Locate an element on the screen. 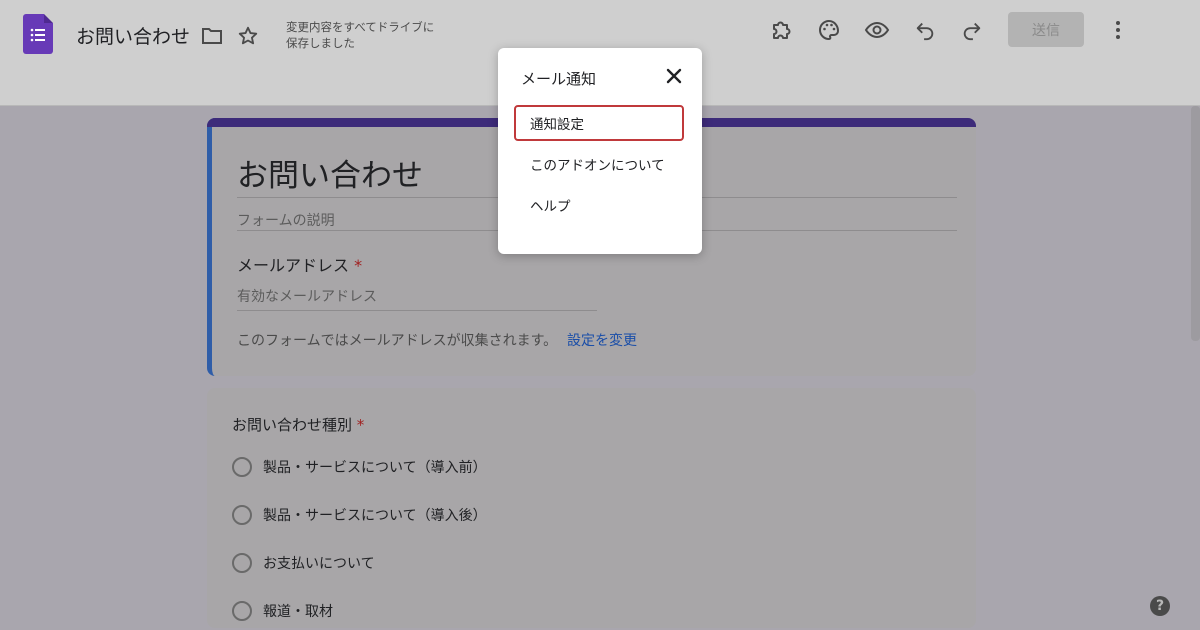  menu-item-notification-settings: 通知設定 is located at coordinates (599, 123).